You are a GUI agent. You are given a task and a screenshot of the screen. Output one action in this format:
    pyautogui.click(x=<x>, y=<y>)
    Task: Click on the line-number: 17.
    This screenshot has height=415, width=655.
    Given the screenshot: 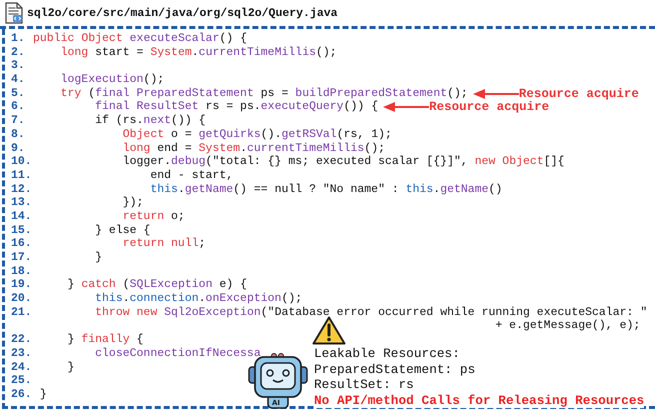 What is the action you would take?
    pyautogui.click(x=21, y=258)
    